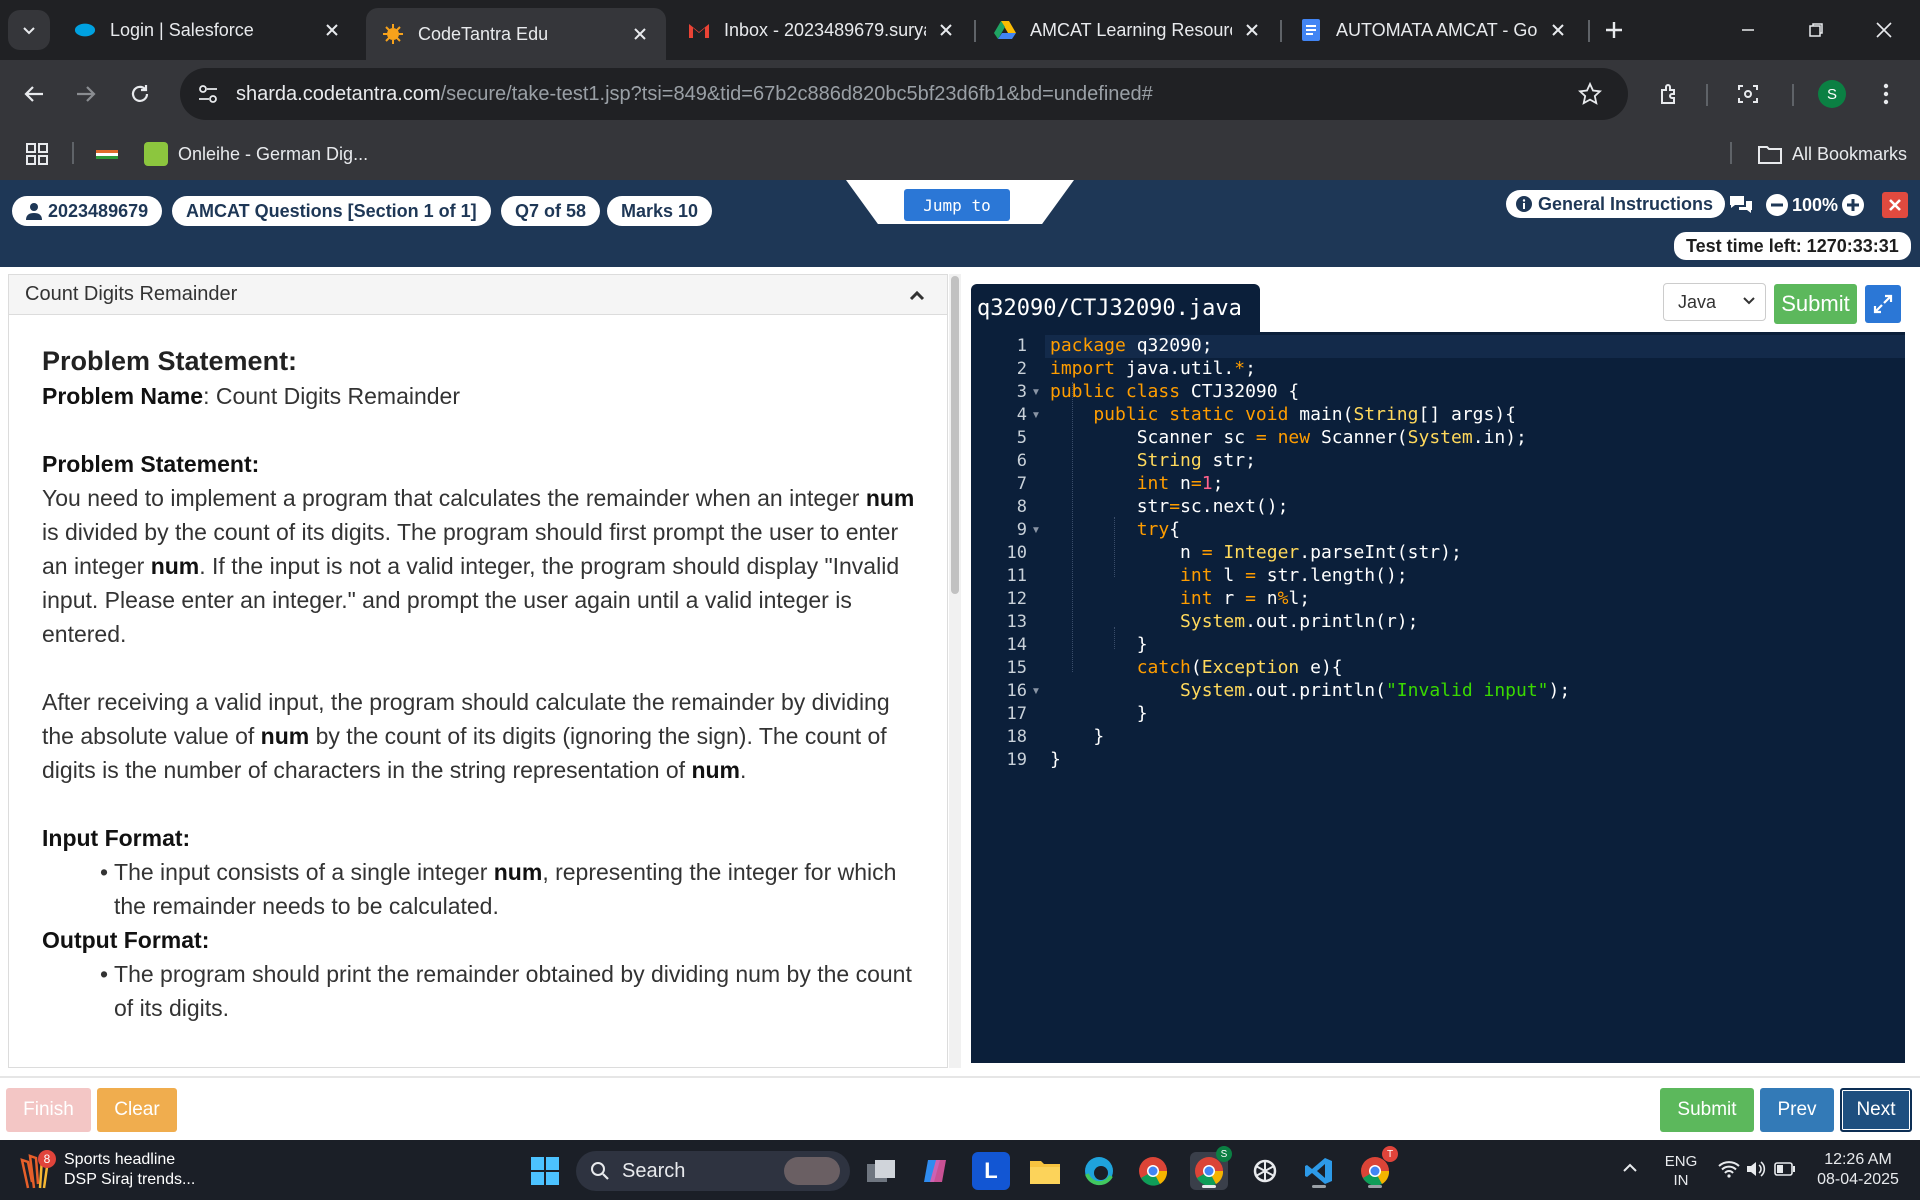 This screenshot has height=1200, width=1920. Describe the element at coordinates (1876, 1110) in the screenshot. I see `next-button: Next` at that location.